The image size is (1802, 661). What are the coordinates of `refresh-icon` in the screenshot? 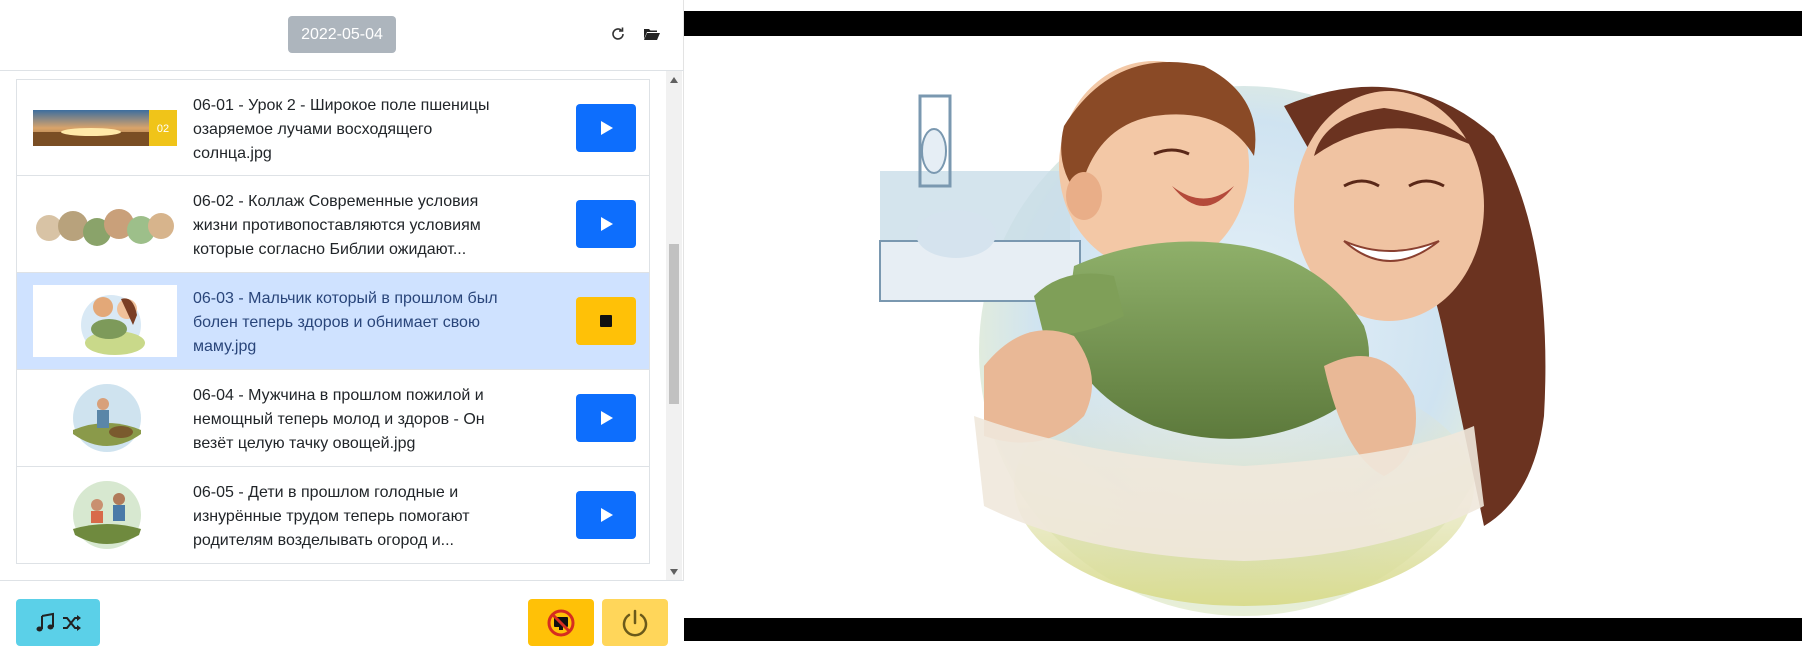 It's located at (618, 34).